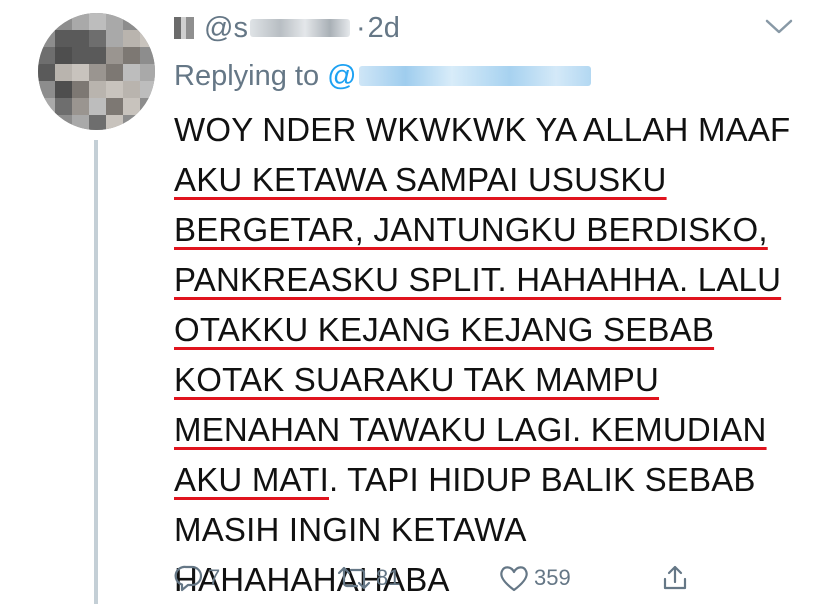  Describe the element at coordinates (454, 578) in the screenshot. I see `tweet-actions: 7 81 359` at that location.